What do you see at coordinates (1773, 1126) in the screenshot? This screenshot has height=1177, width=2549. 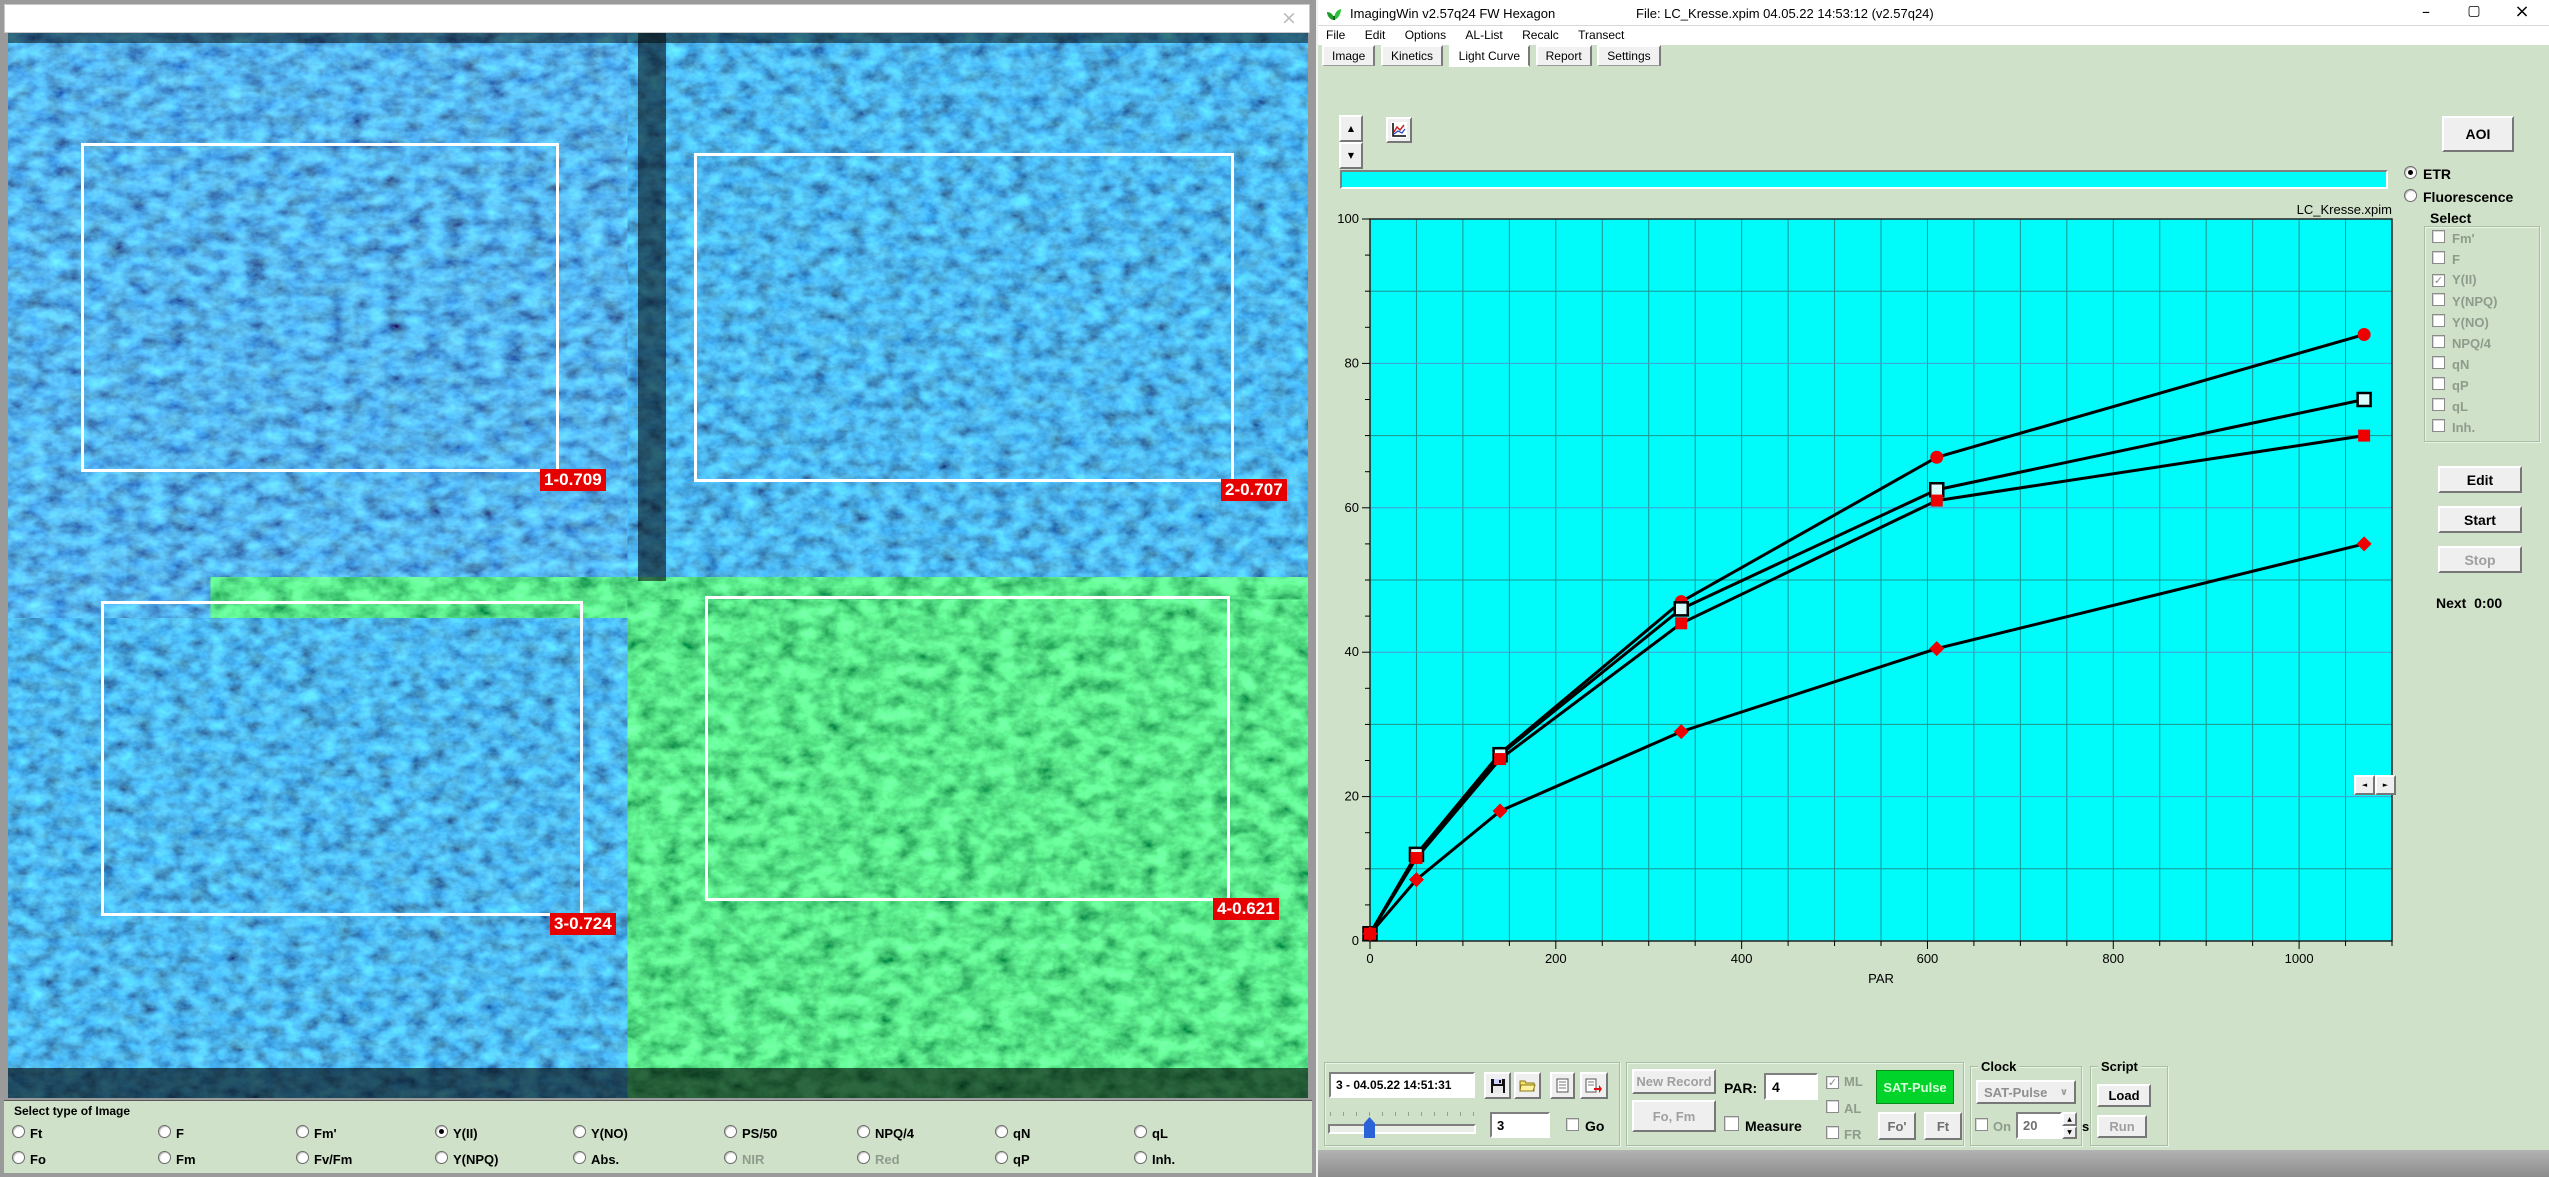 I see `measure-checkbox-label: Measure` at bounding box center [1773, 1126].